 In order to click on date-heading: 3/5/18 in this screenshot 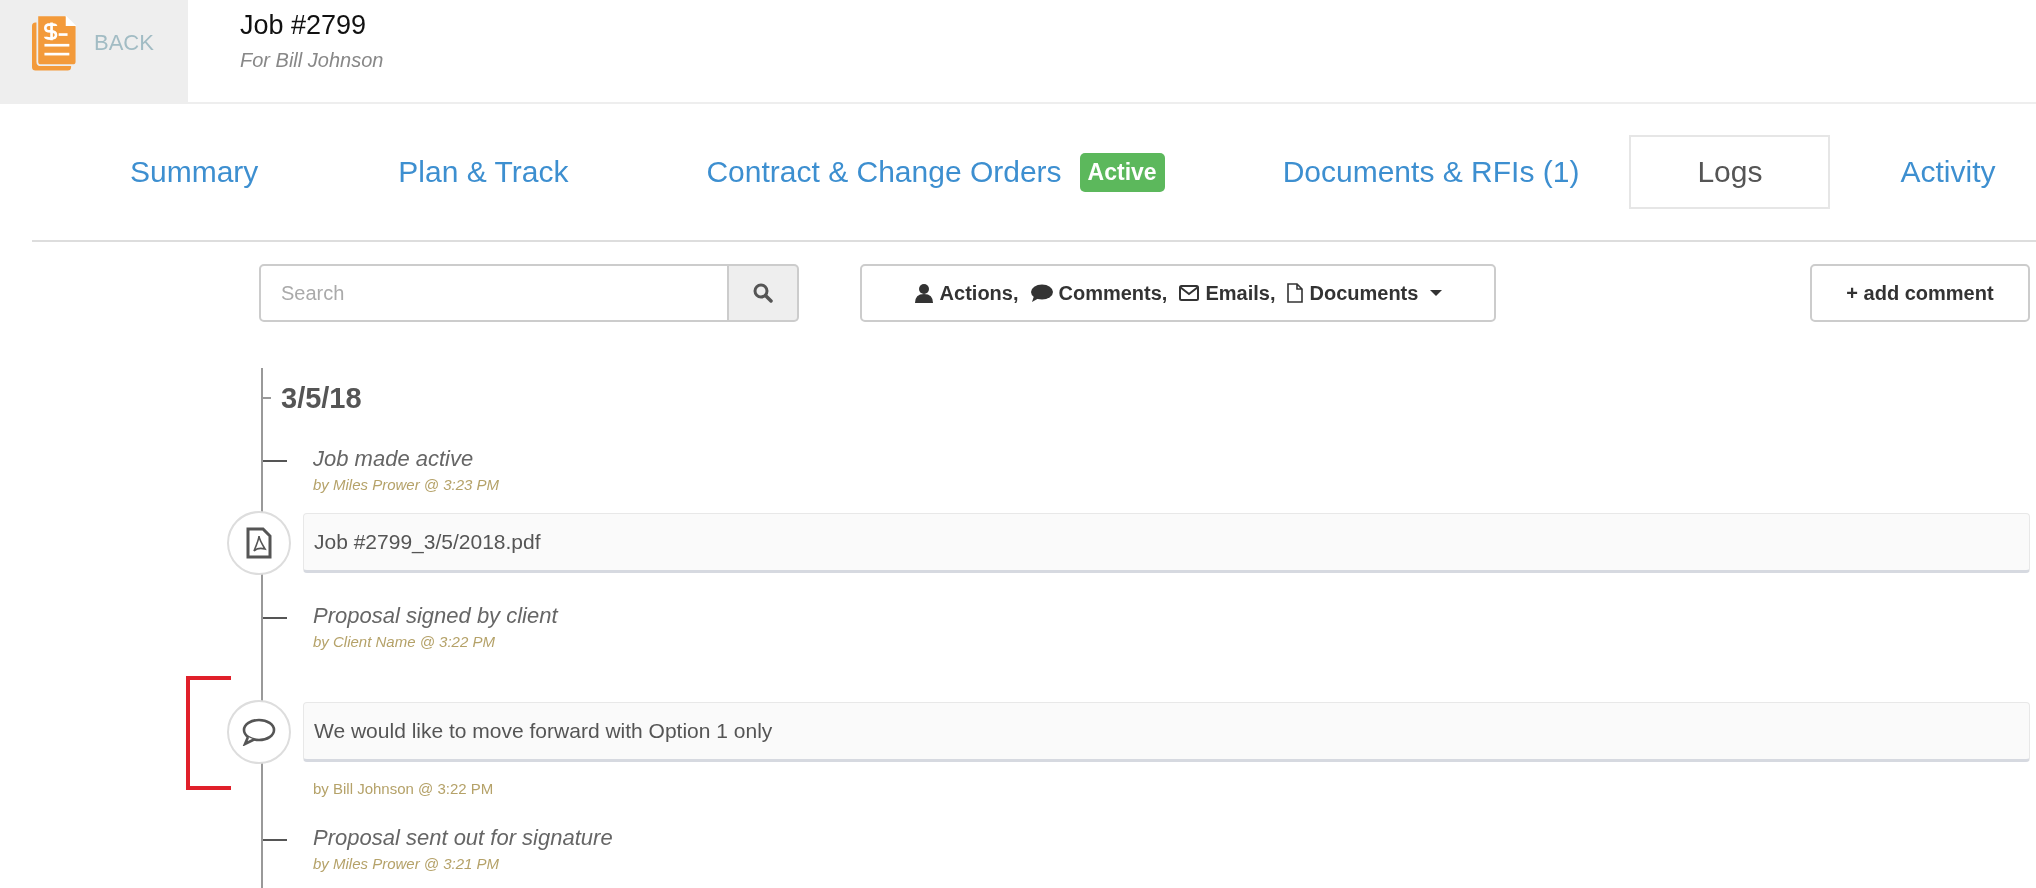, I will do `click(321, 398)`.